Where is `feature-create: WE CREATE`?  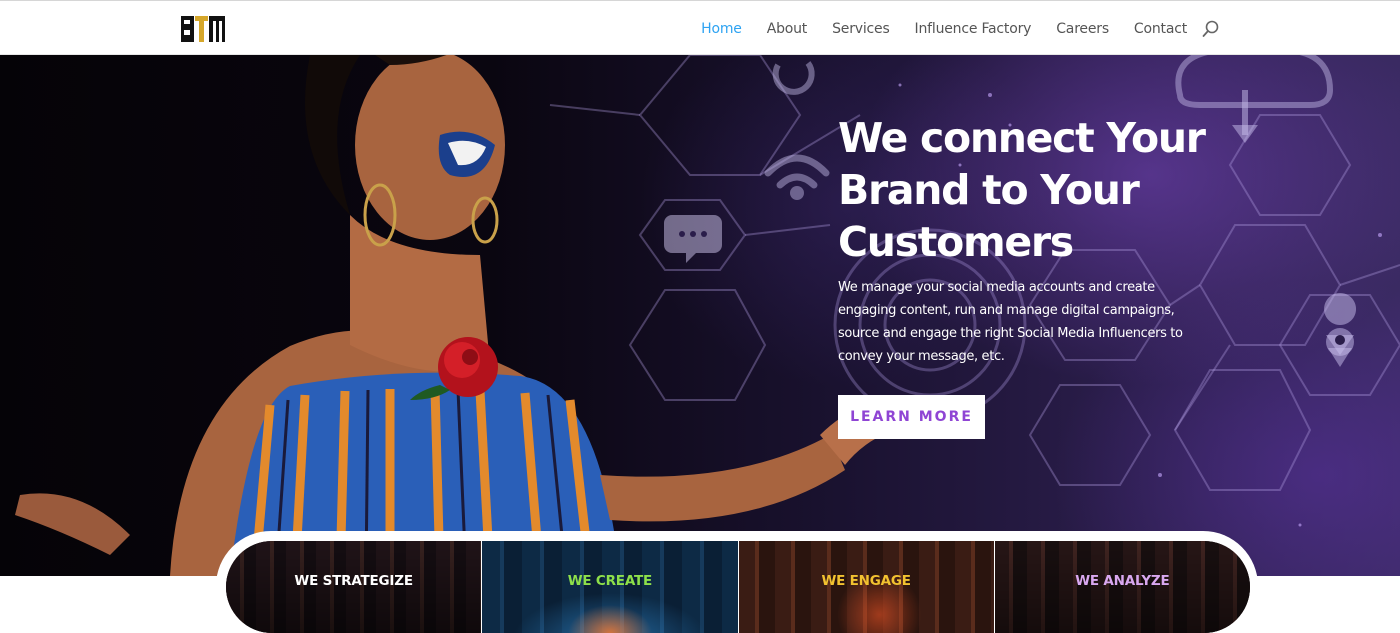 feature-create: WE CREATE is located at coordinates (610, 587).